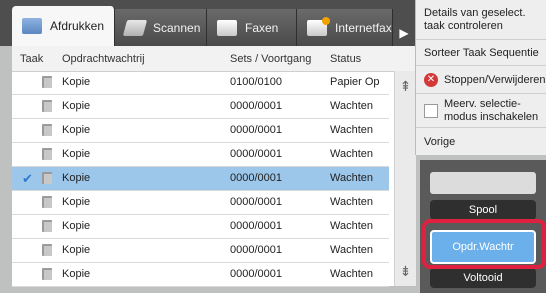 The width and height of the screenshot is (546, 293). Describe the element at coordinates (431, 79) in the screenshot. I see `stop-icon: ✕` at that location.